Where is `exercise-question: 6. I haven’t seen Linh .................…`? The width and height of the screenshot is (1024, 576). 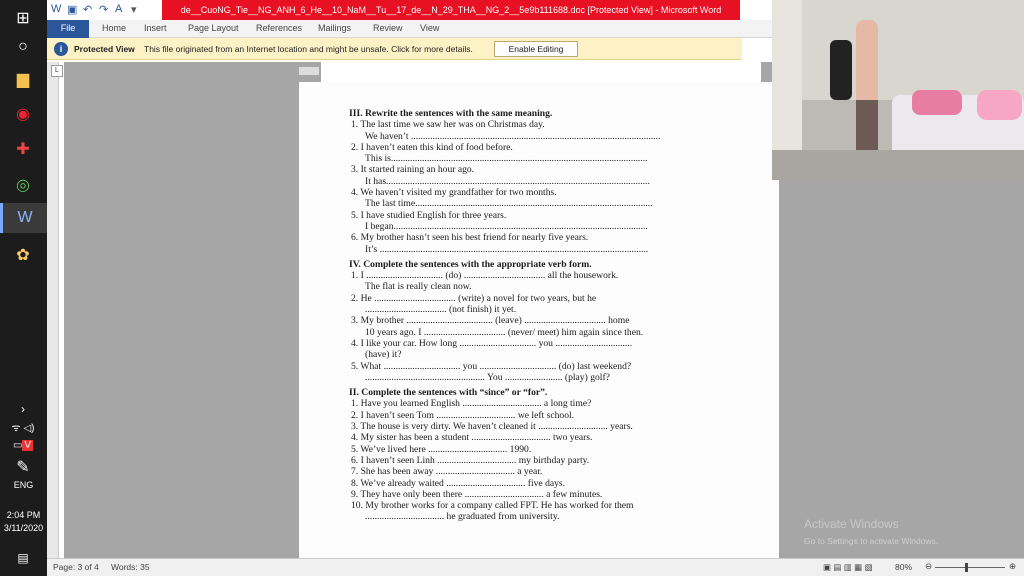
exercise-question: 6. I haven’t seen Linh .................… is located at coordinates (470, 460).